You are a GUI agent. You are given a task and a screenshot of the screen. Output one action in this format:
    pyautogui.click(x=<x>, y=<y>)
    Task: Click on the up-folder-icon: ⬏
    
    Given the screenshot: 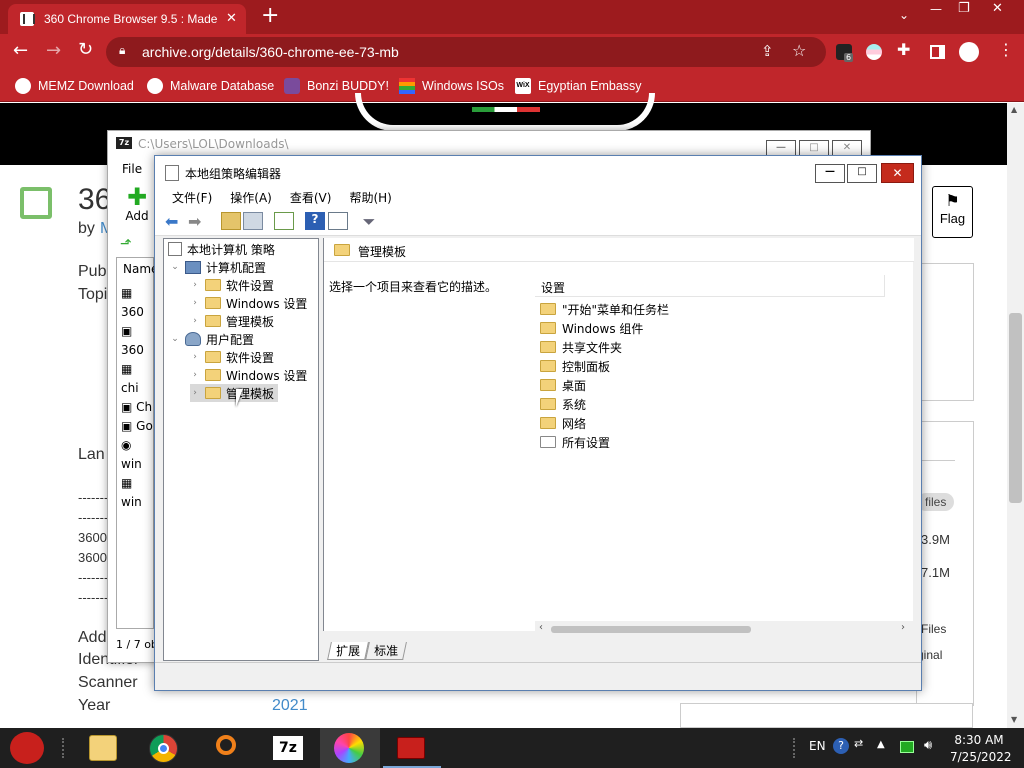 What is the action you would take?
    pyautogui.click(x=126, y=244)
    